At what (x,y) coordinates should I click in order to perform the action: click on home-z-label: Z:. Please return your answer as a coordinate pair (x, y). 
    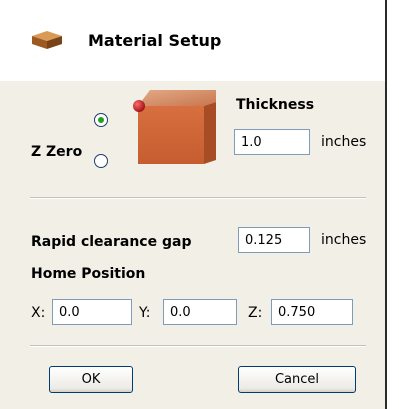
    Looking at the image, I should click on (255, 313).